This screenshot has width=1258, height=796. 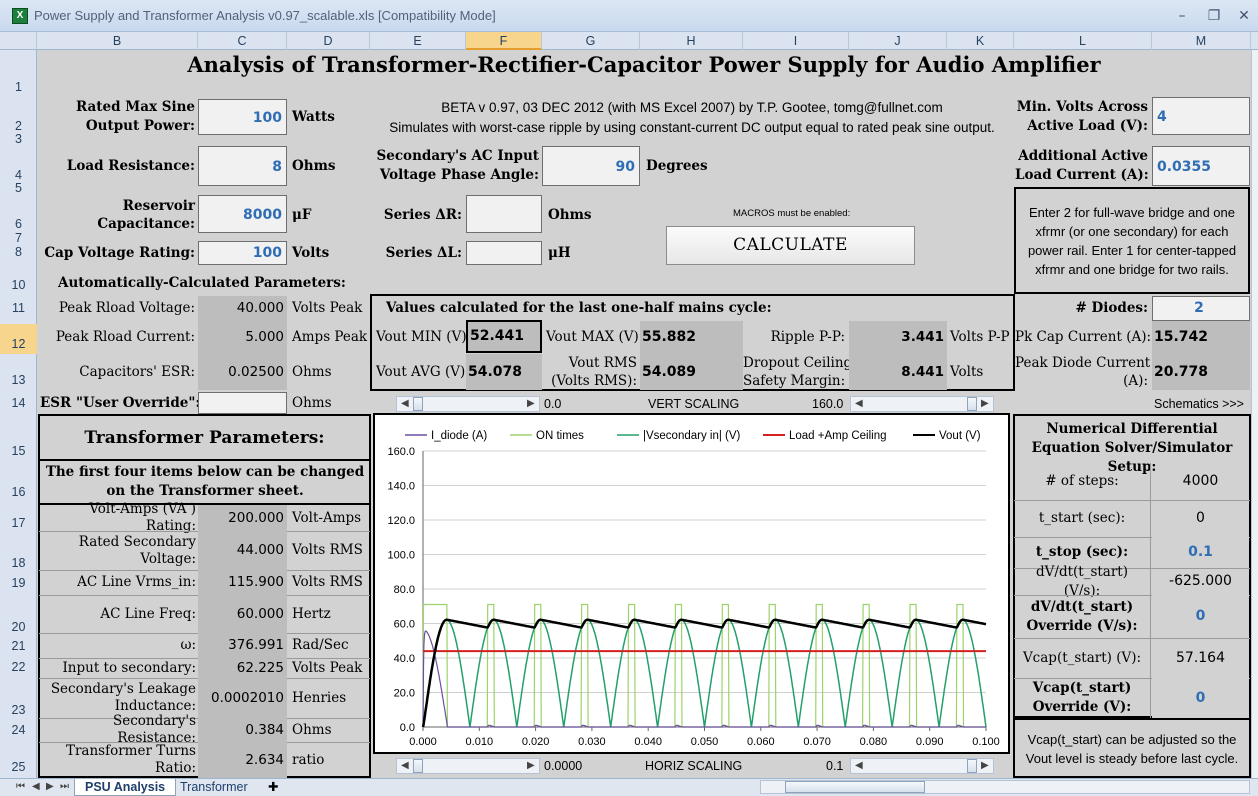 What do you see at coordinates (504, 214) in the screenshot?
I see `series-r-input` at bounding box center [504, 214].